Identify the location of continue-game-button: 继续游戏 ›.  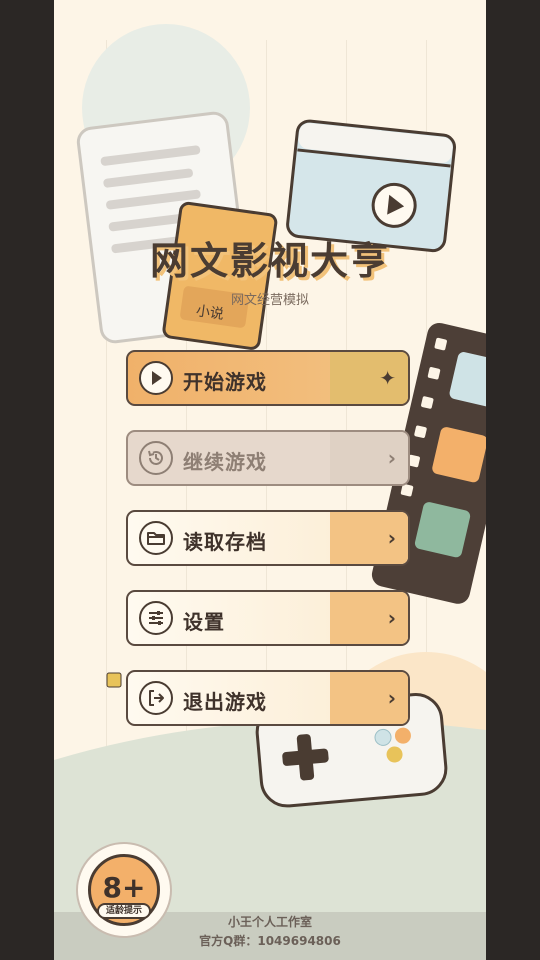
(268, 458).